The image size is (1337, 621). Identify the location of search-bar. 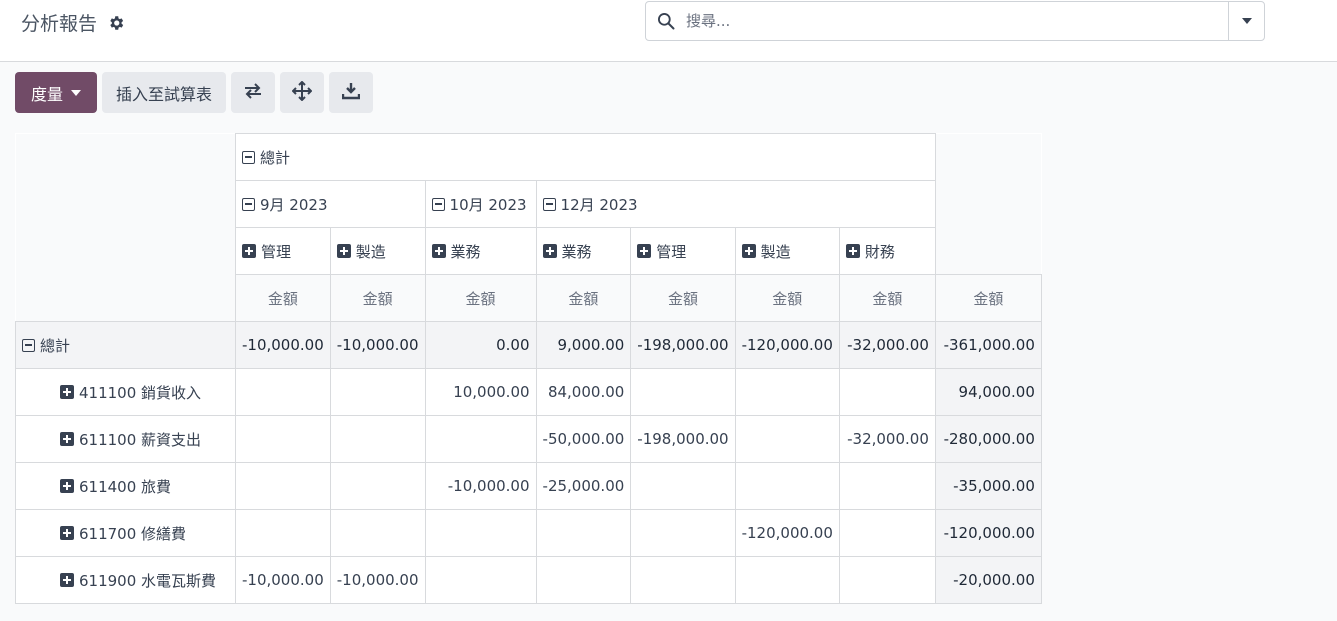
(955, 21).